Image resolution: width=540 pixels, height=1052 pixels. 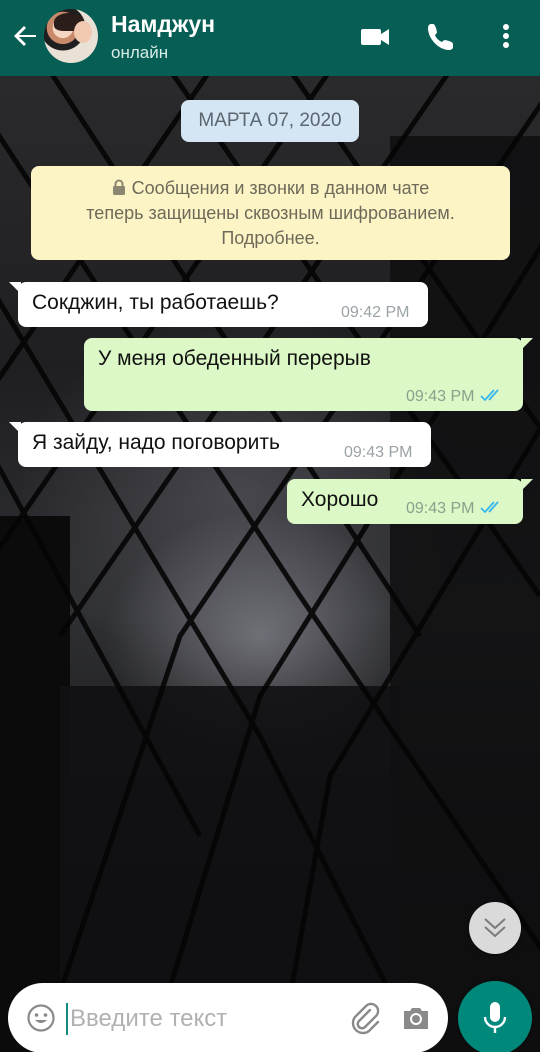 I want to click on video-call-icon, so click(x=375, y=37).